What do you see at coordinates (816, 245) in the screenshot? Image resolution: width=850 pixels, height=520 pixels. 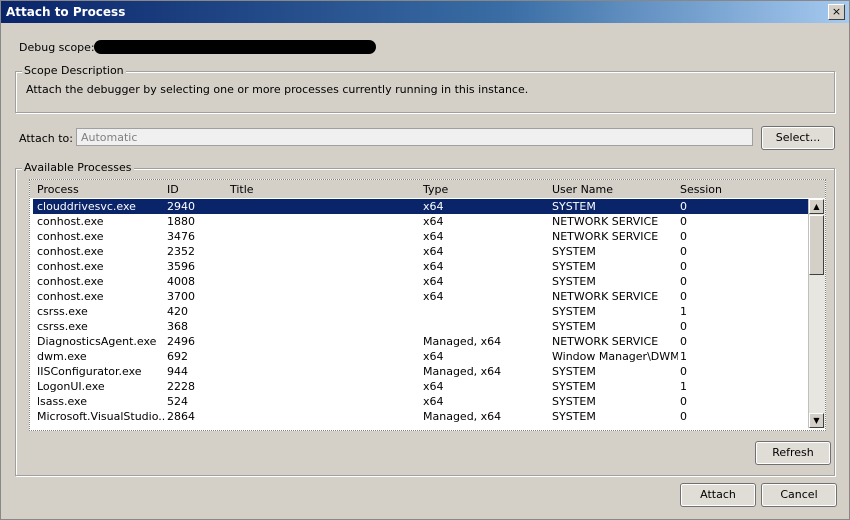 I see `scroll-thumb` at bounding box center [816, 245].